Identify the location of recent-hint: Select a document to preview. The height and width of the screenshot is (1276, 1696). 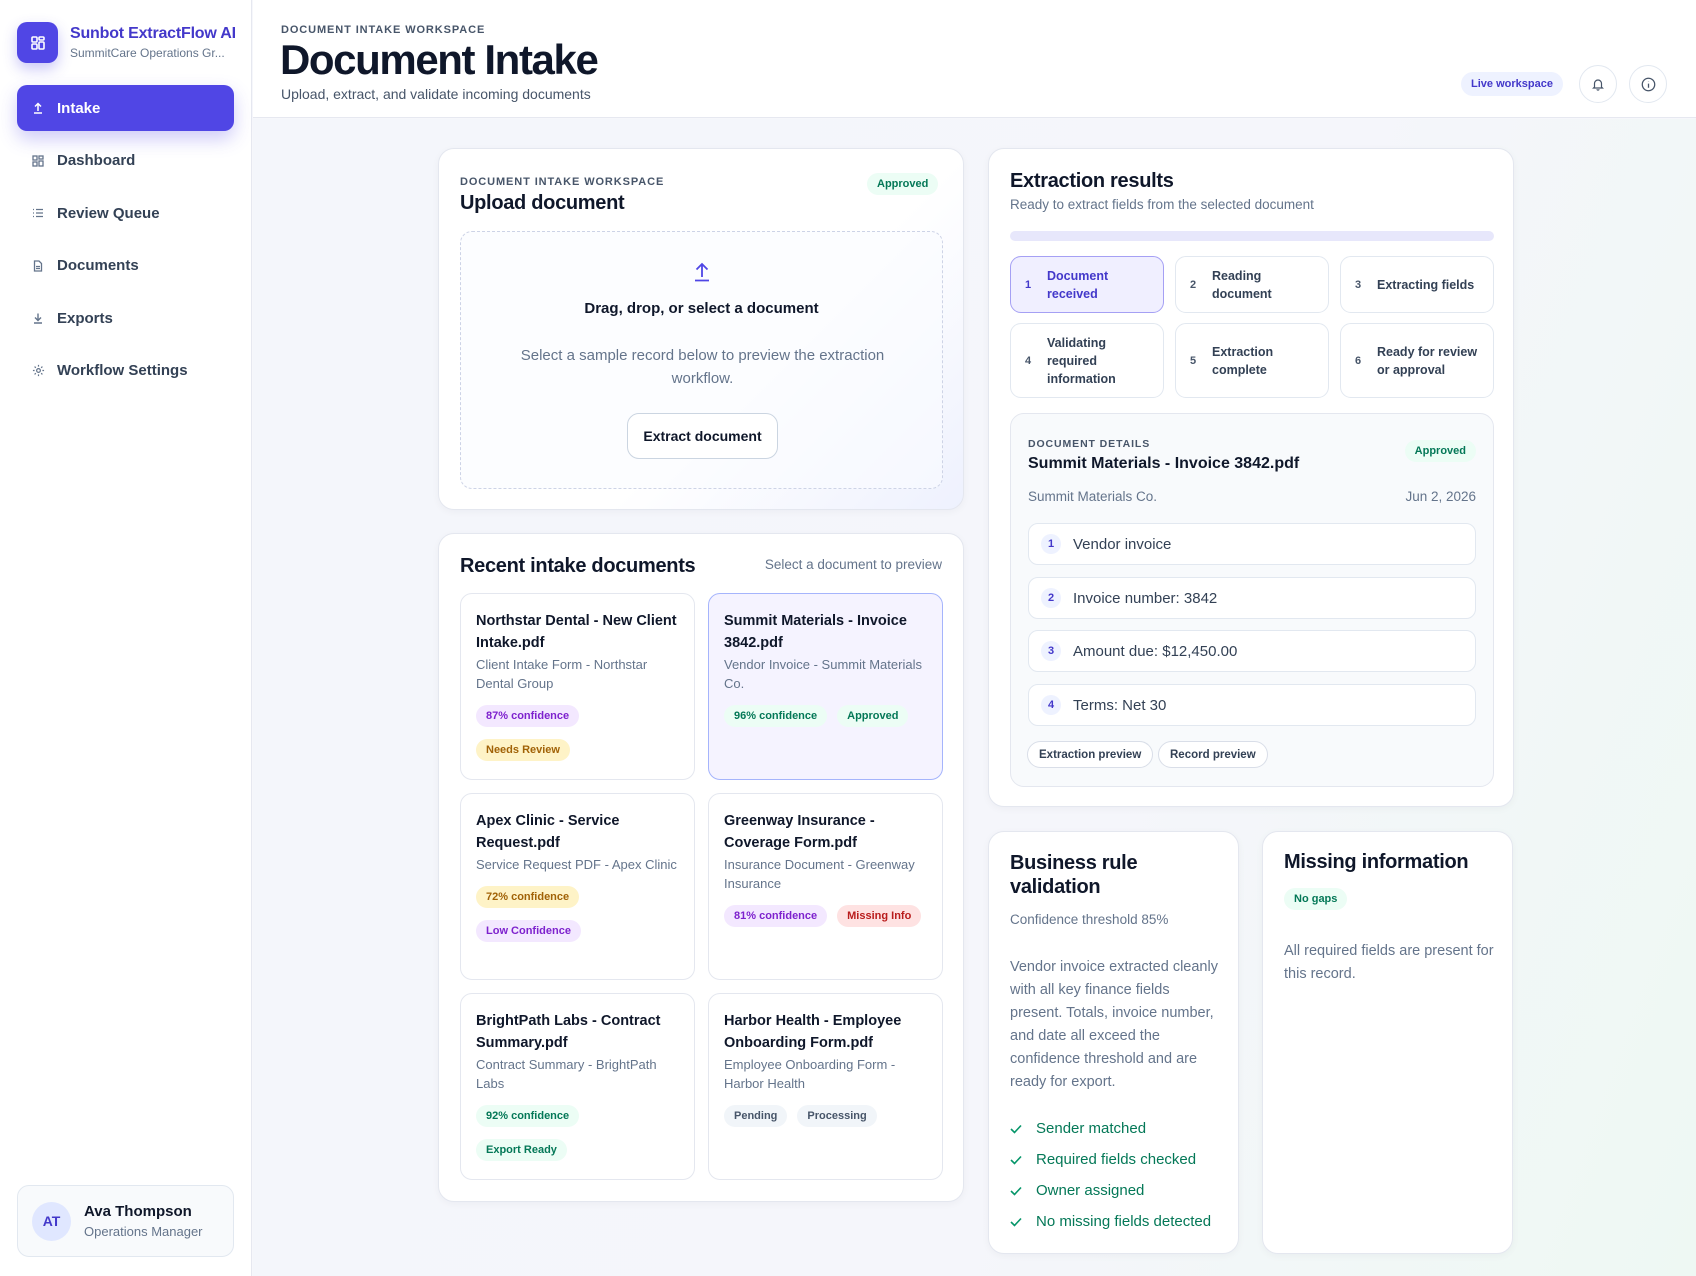
(853, 564).